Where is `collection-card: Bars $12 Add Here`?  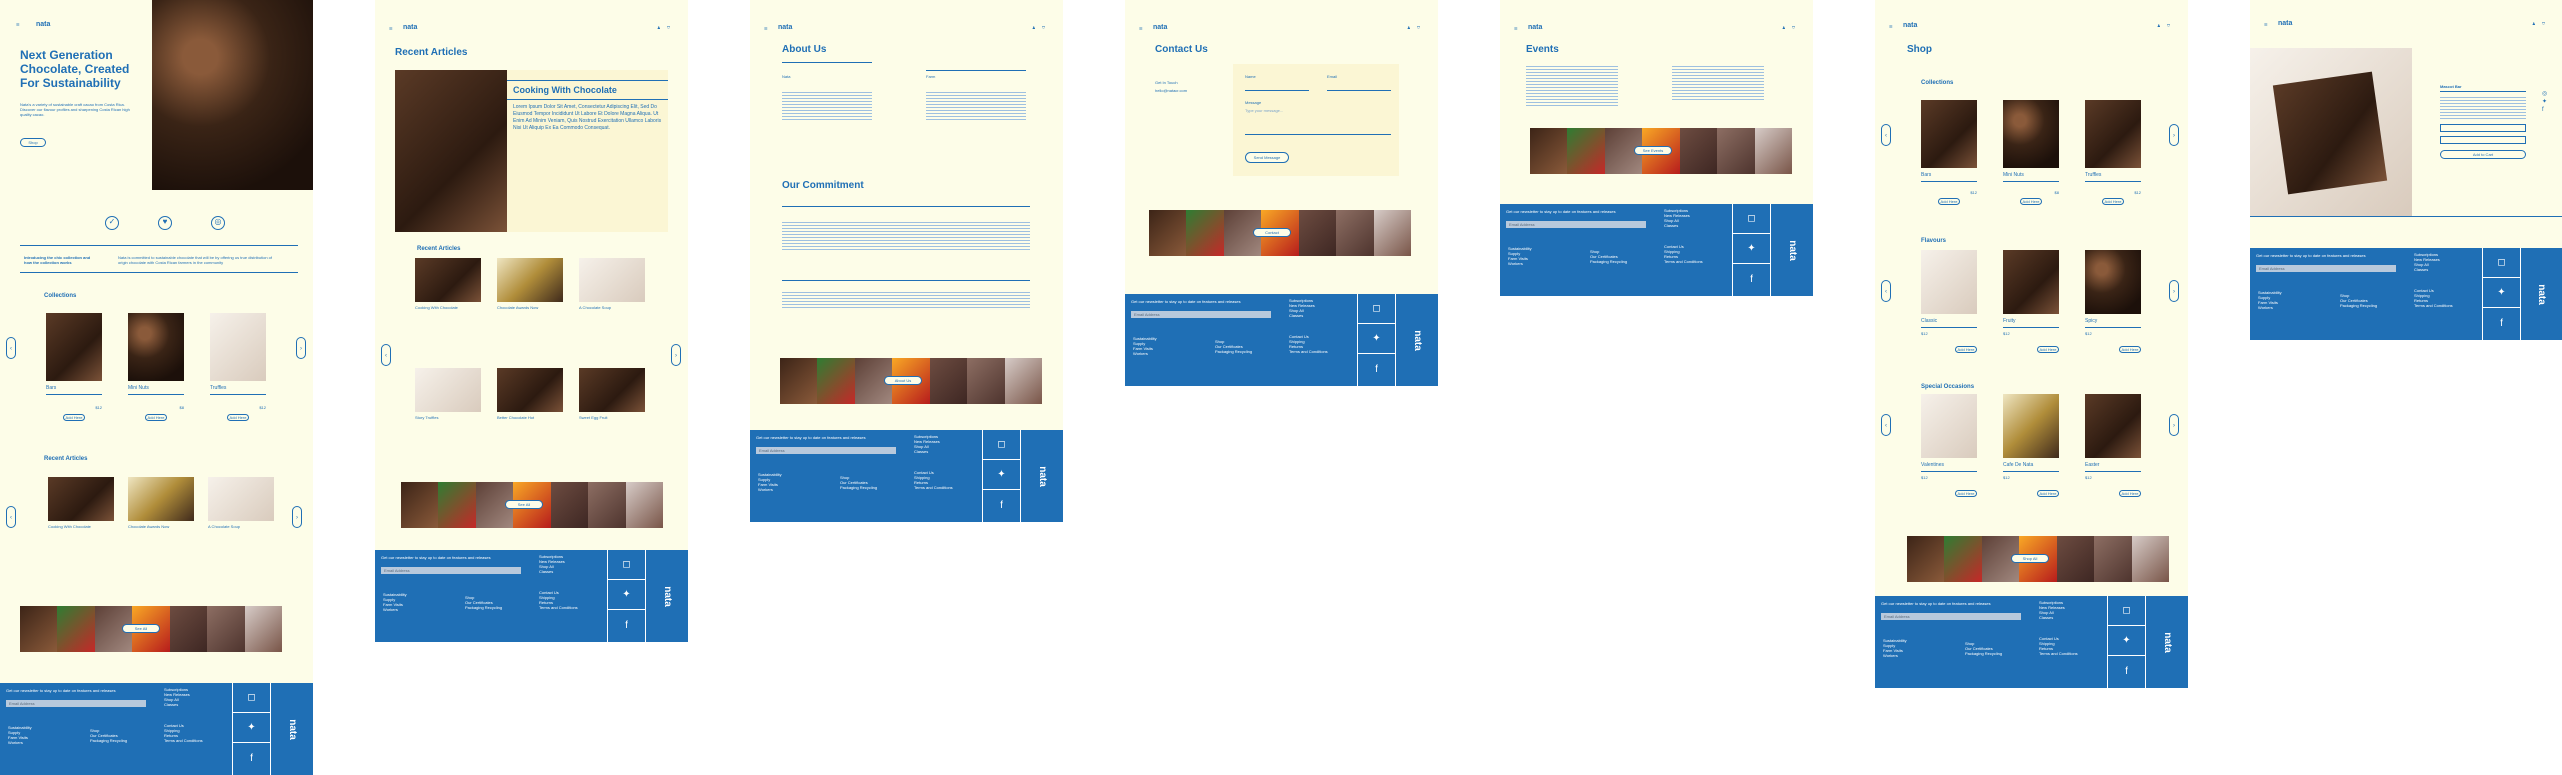 collection-card: Bars $12 Add Here is located at coordinates (74, 367).